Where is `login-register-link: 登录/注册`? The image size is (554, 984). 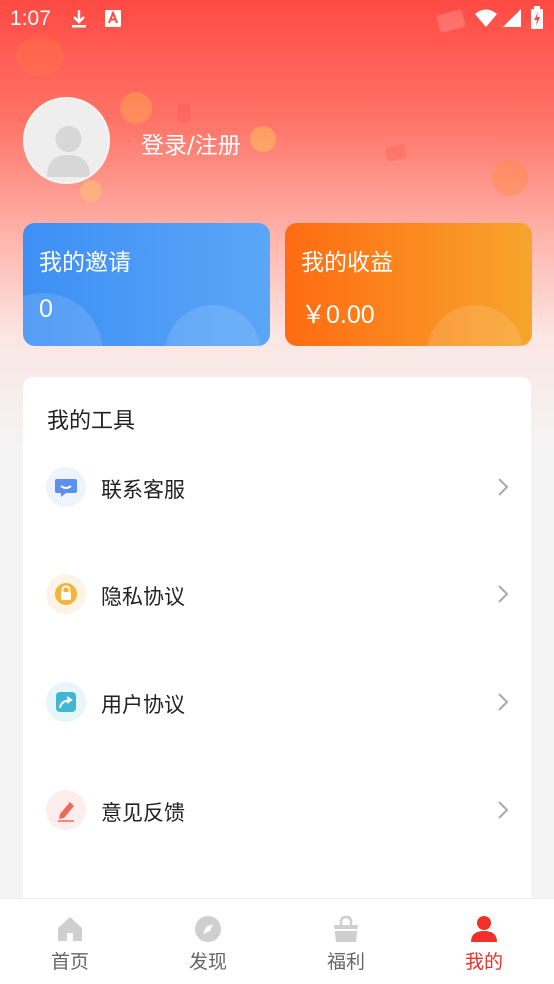 login-register-link: 登录/注册 is located at coordinates (191, 143).